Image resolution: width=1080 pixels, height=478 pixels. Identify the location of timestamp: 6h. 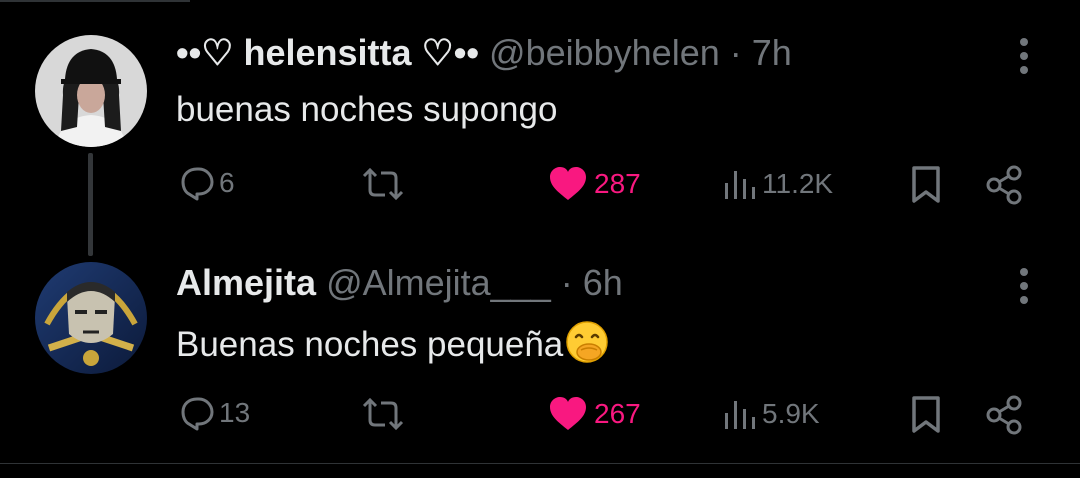
(603, 282).